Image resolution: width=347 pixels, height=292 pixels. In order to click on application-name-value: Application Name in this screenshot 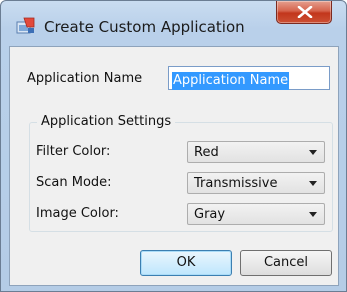, I will do `click(231, 81)`.